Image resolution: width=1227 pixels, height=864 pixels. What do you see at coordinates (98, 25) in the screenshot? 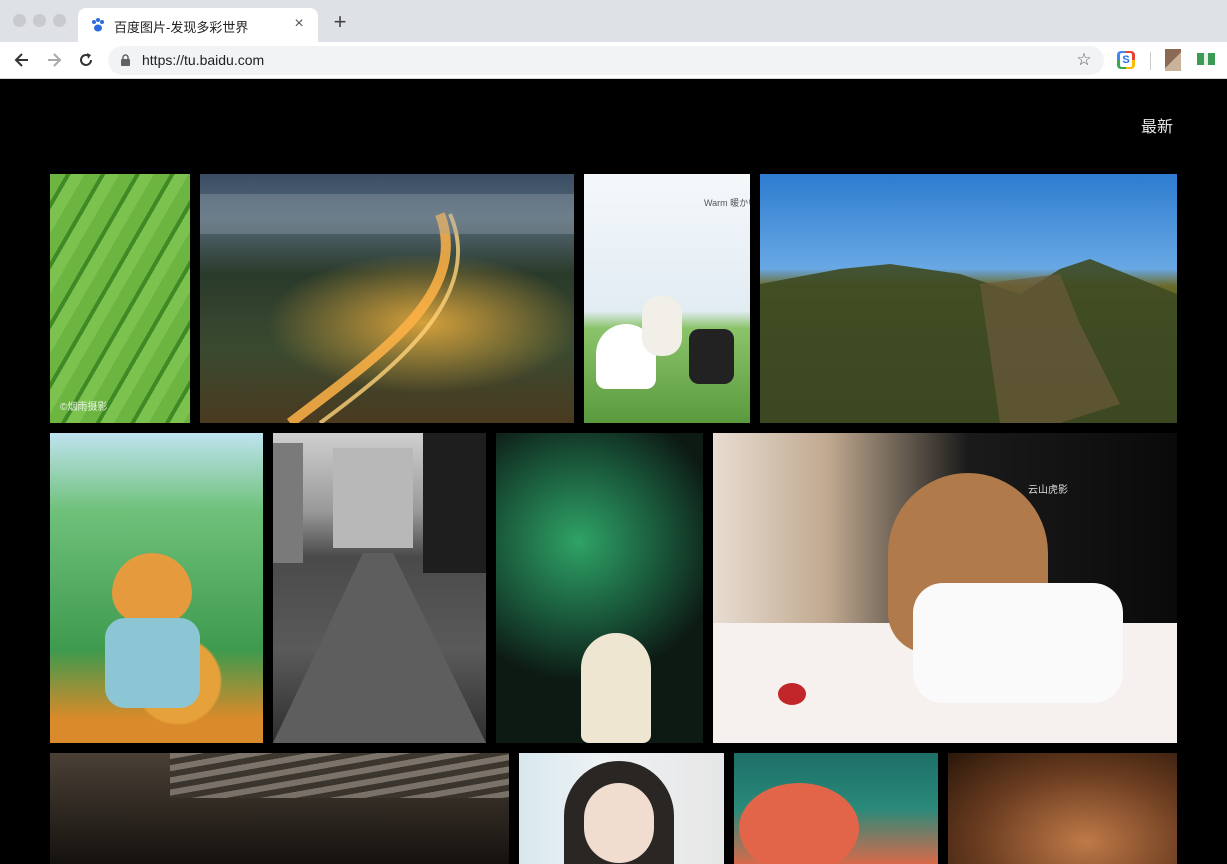
I see `baidu-paw-icon` at bounding box center [98, 25].